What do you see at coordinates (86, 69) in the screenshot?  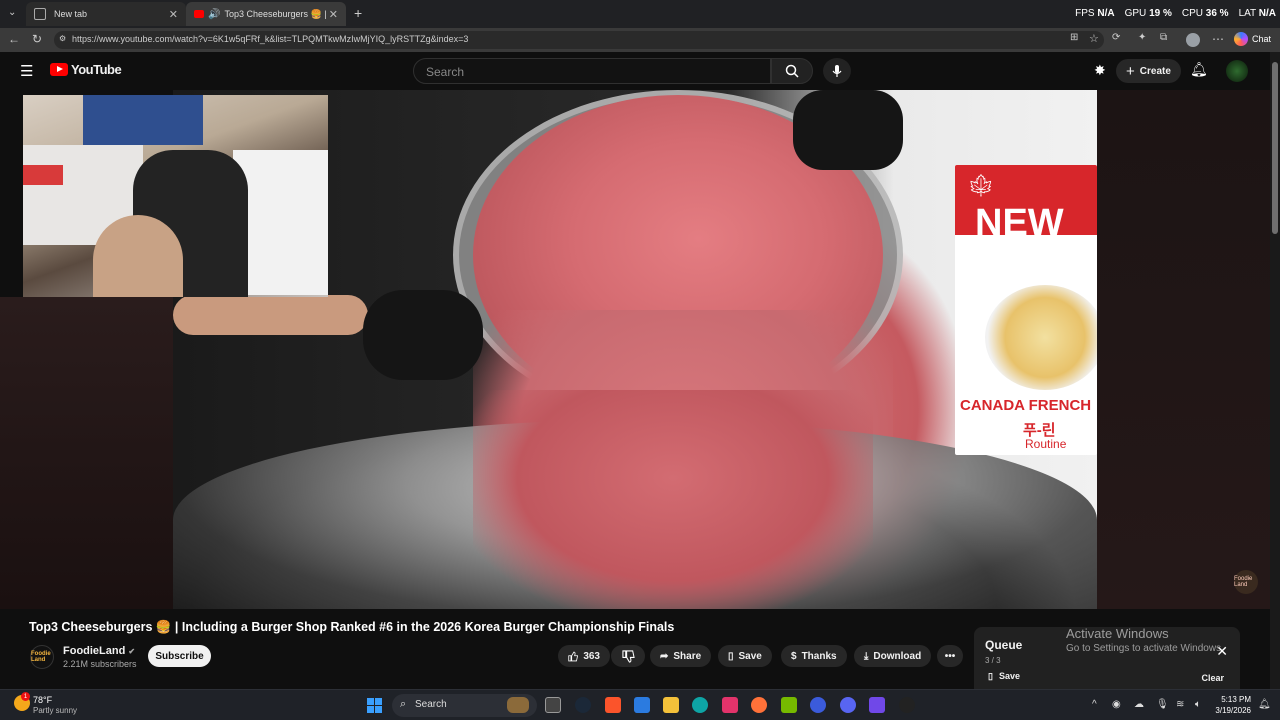 I see `youtube-logo: YouTube` at bounding box center [86, 69].